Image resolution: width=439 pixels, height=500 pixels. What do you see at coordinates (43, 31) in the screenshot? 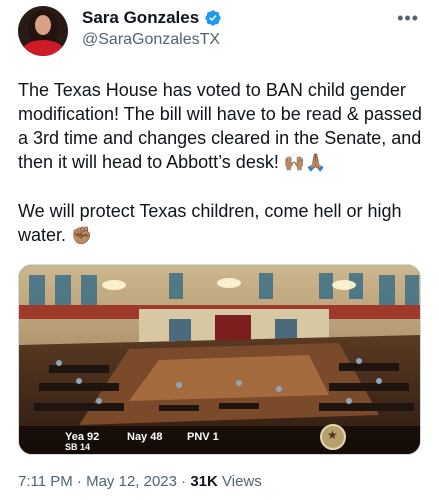
I see `avatar` at bounding box center [43, 31].